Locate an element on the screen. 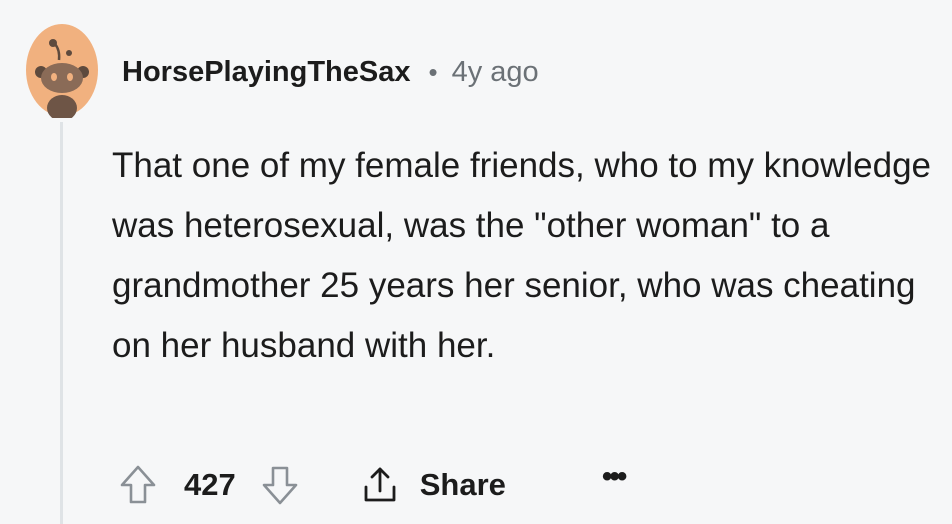 Image resolution: width=952 pixels, height=524 pixels. comment-actions: 427 Share ••• is located at coordinates (372, 485).